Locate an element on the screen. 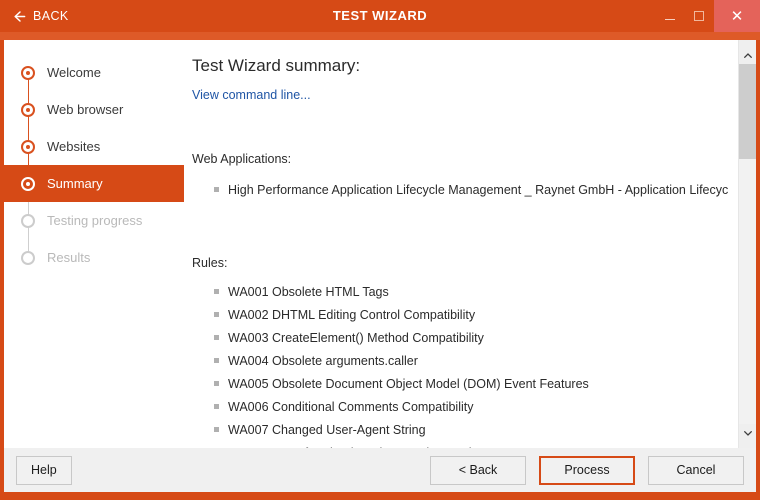 The width and height of the screenshot is (760, 500). list-item-label: WA001 Obsolete HTML Tags is located at coordinates (308, 292).